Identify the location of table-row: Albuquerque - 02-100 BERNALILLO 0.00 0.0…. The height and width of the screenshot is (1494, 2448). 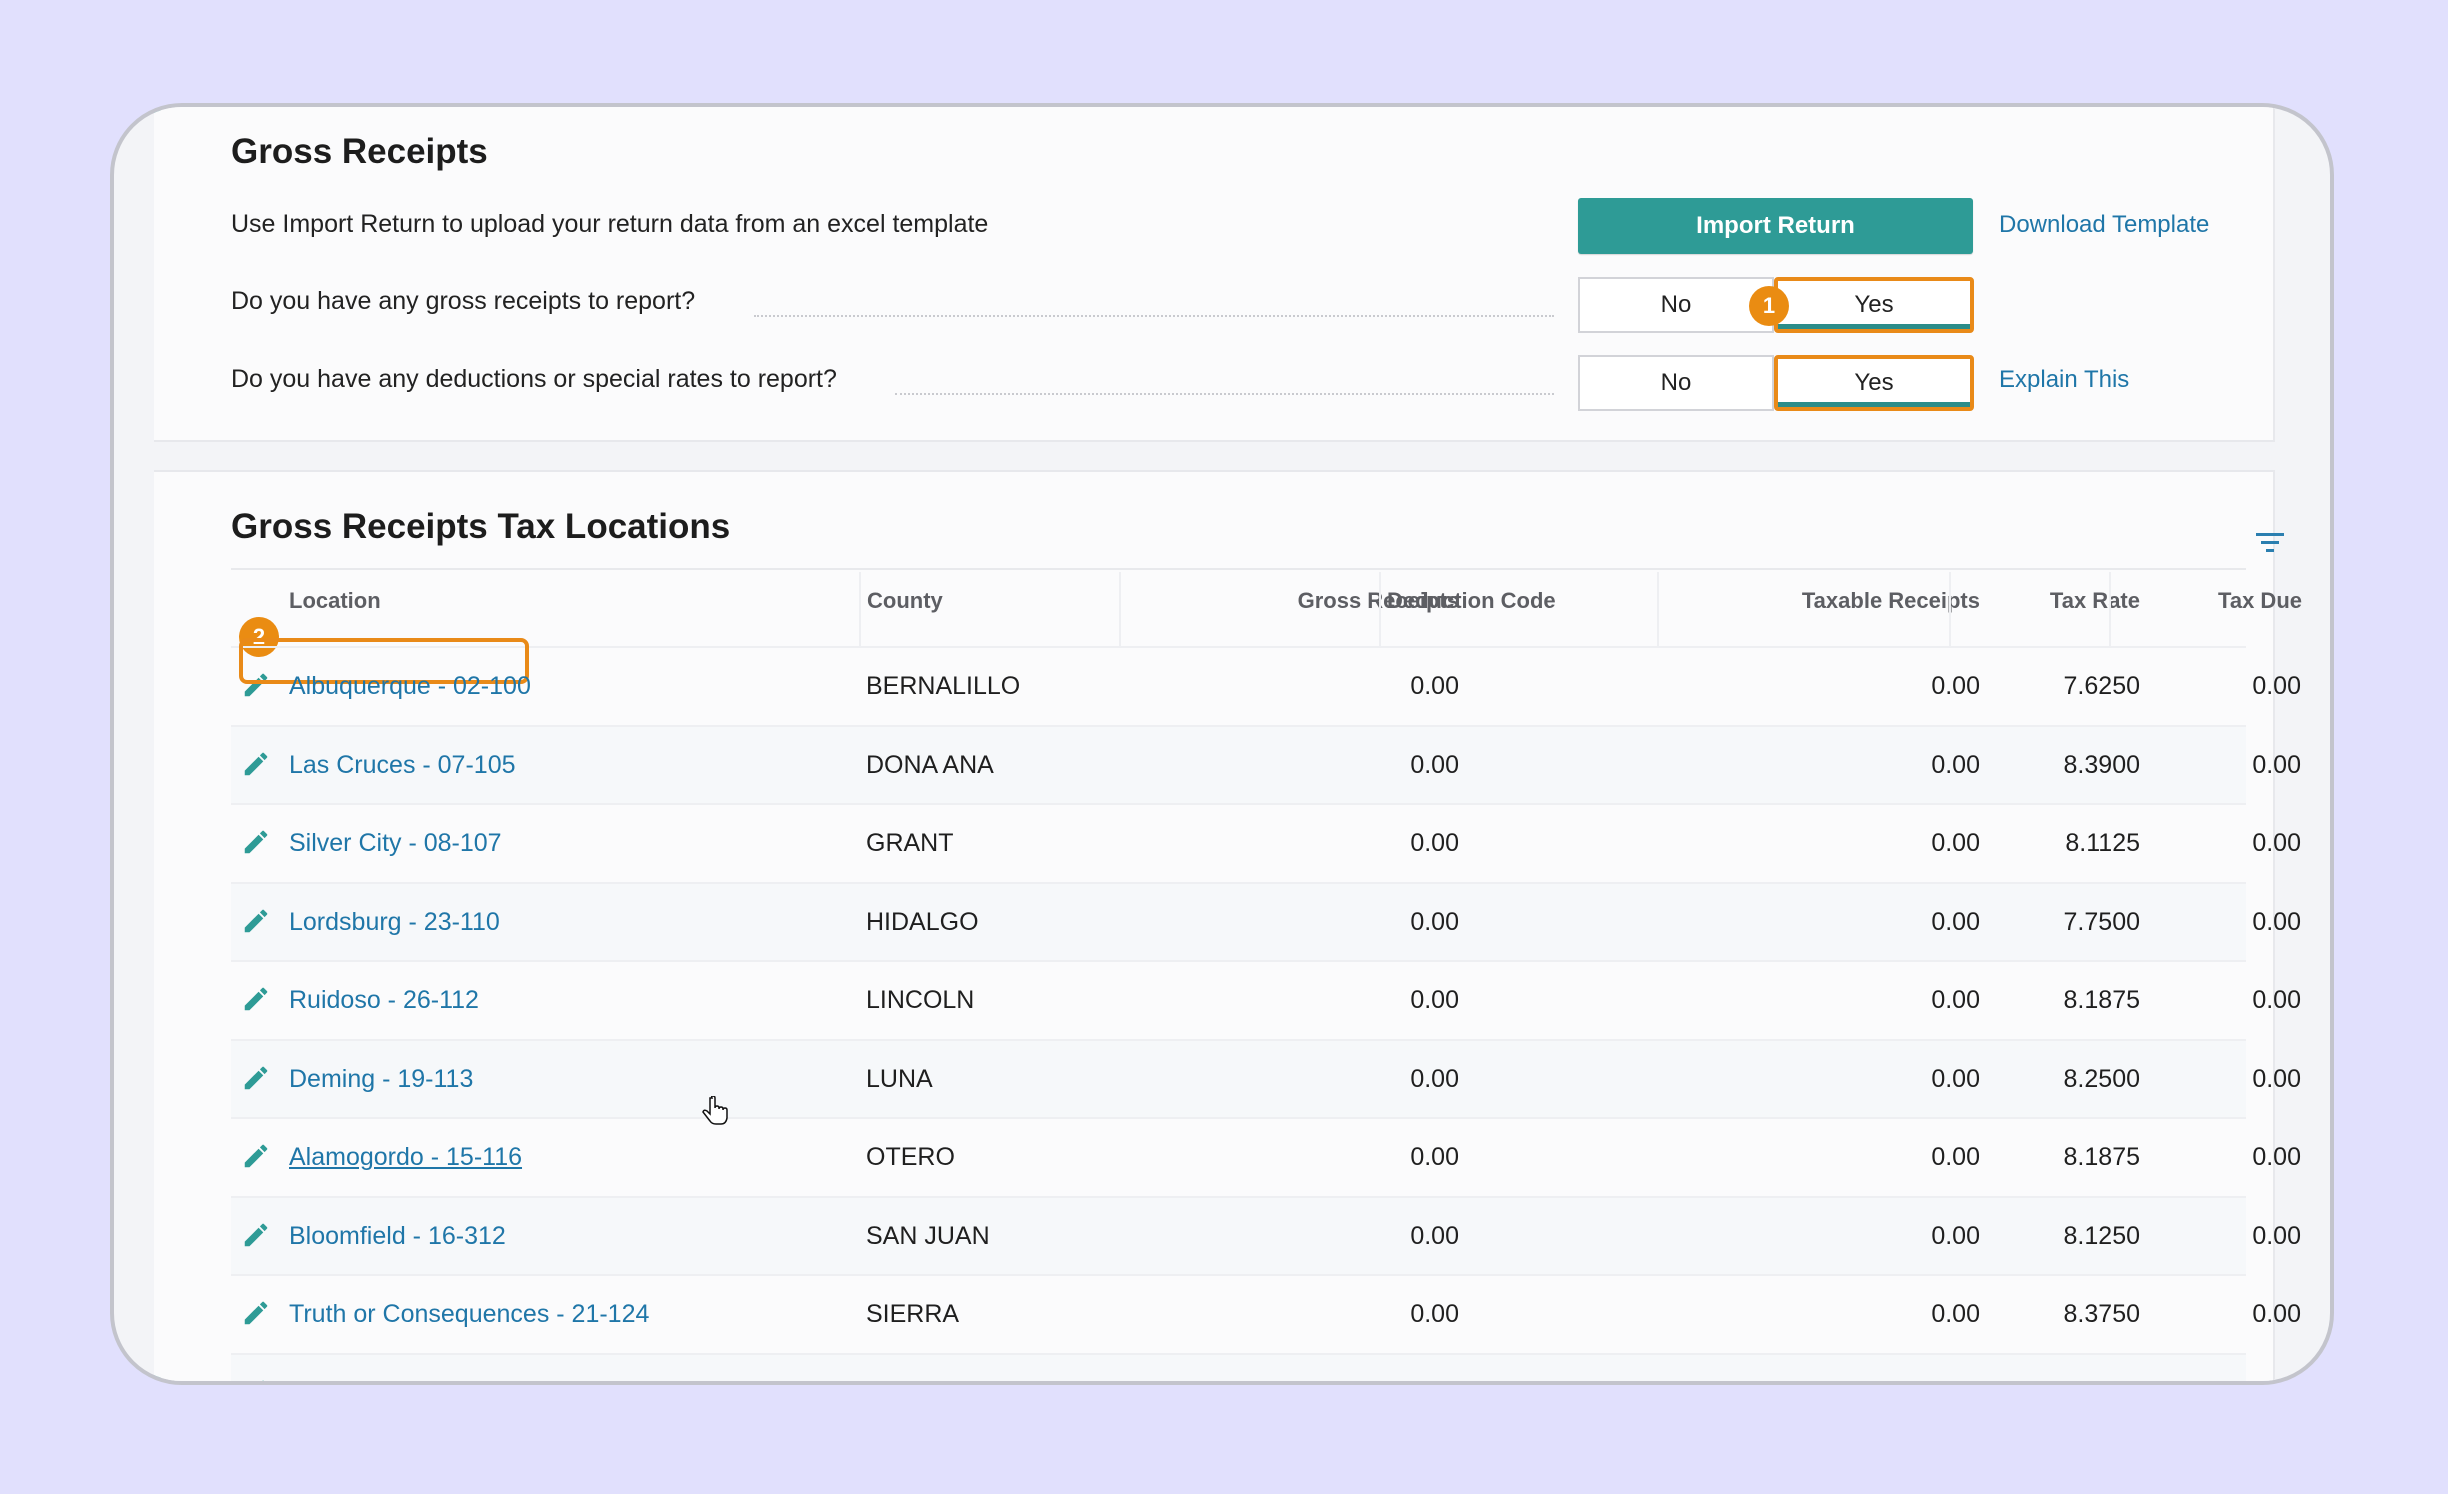
(1266, 682).